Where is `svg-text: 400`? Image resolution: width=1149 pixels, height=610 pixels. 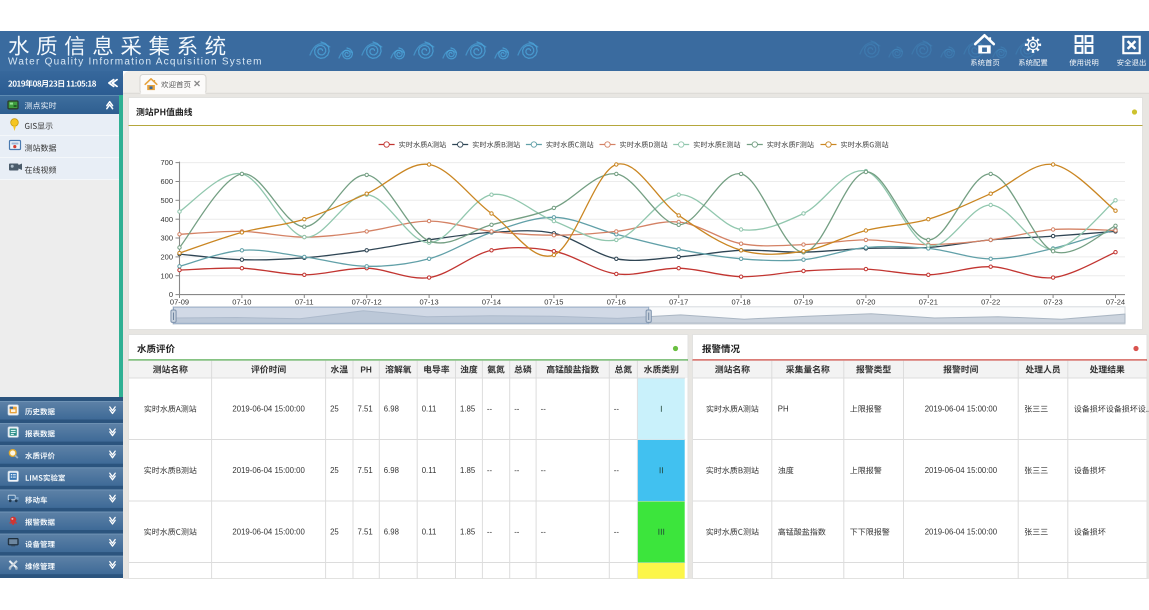 svg-text: 400 is located at coordinates (166, 219).